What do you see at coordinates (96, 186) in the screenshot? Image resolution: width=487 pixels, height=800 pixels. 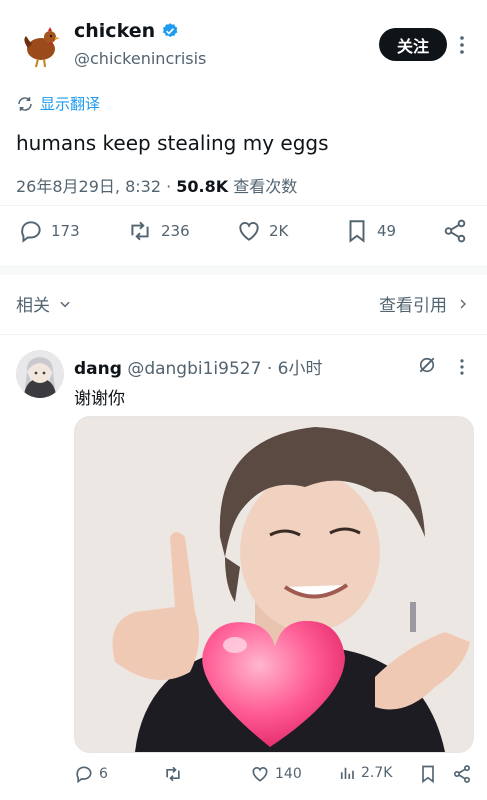 I see `timestamp: 26年8月29日, 8:32 ·` at bounding box center [96, 186].